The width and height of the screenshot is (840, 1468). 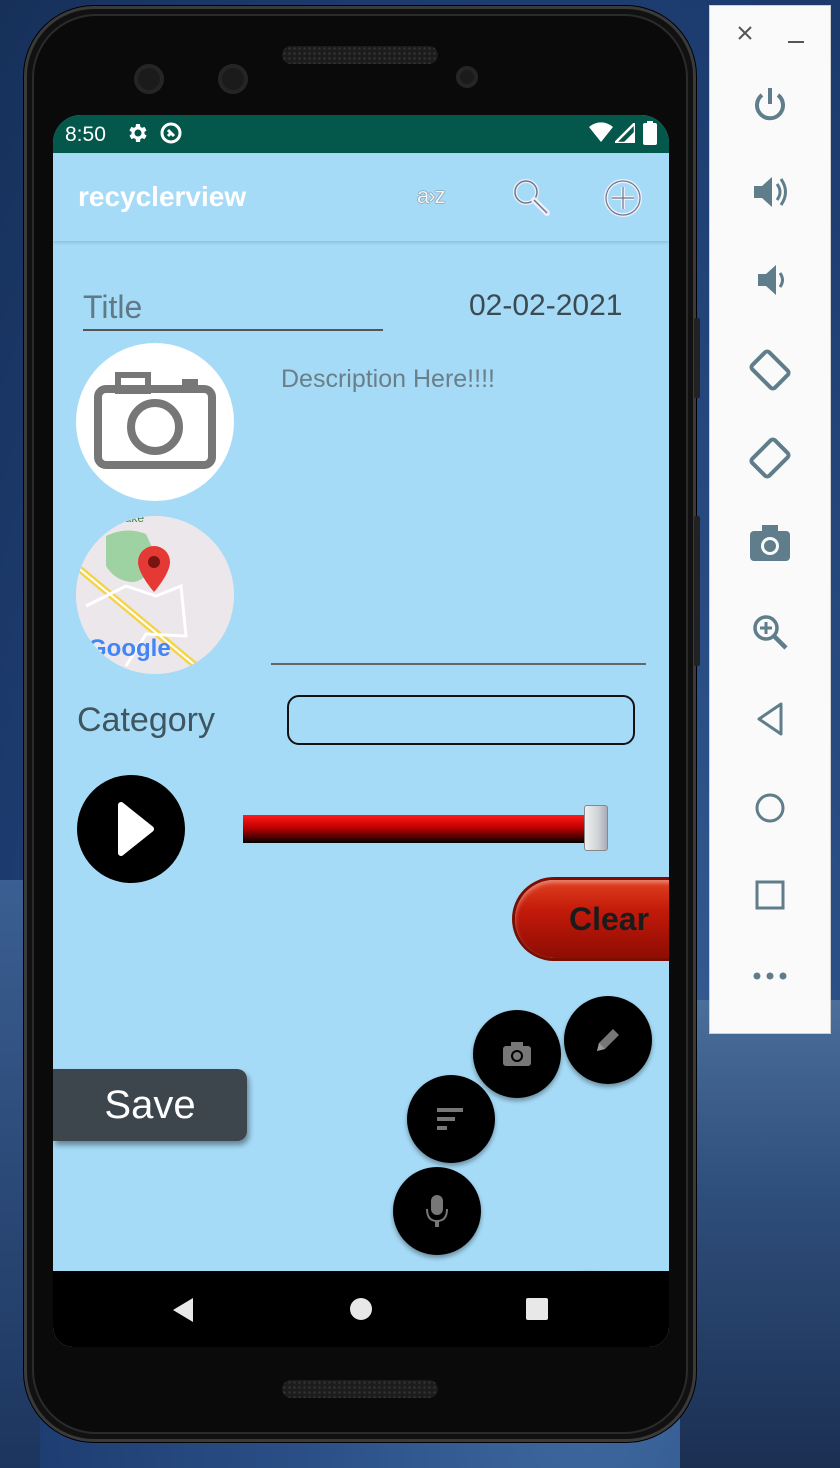 I want to click on close-icon, so click(x=745, y=35).